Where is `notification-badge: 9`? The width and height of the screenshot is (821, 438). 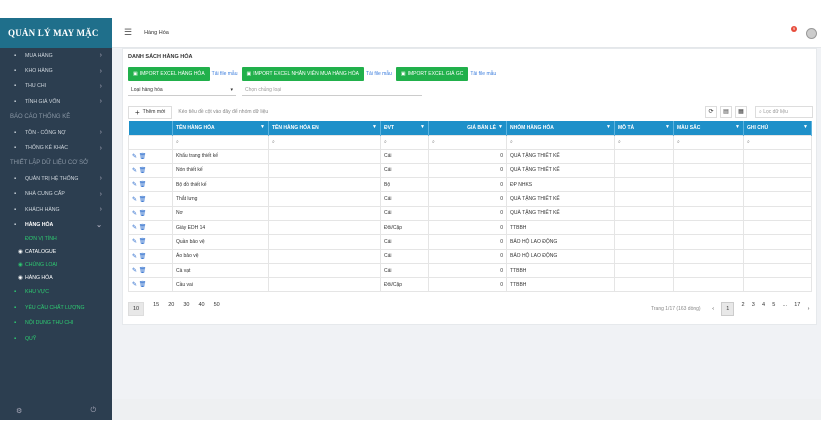
notification-badge: 9 is located at coordinates (794, 29).